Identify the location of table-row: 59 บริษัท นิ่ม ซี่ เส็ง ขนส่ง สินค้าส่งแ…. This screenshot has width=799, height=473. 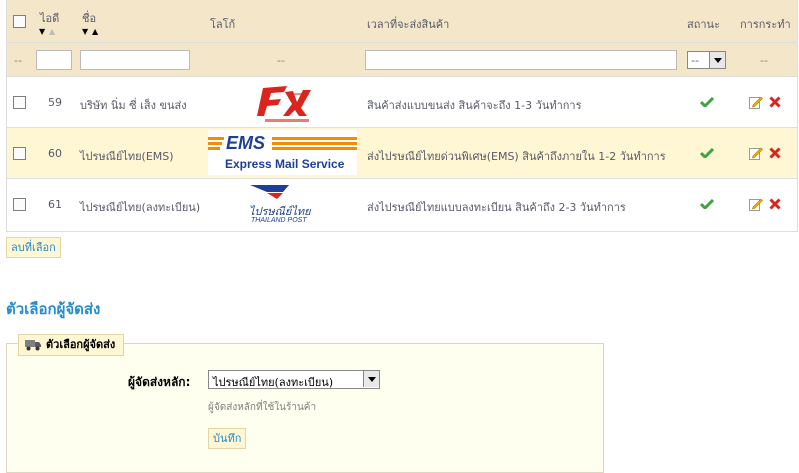
(402, 102).